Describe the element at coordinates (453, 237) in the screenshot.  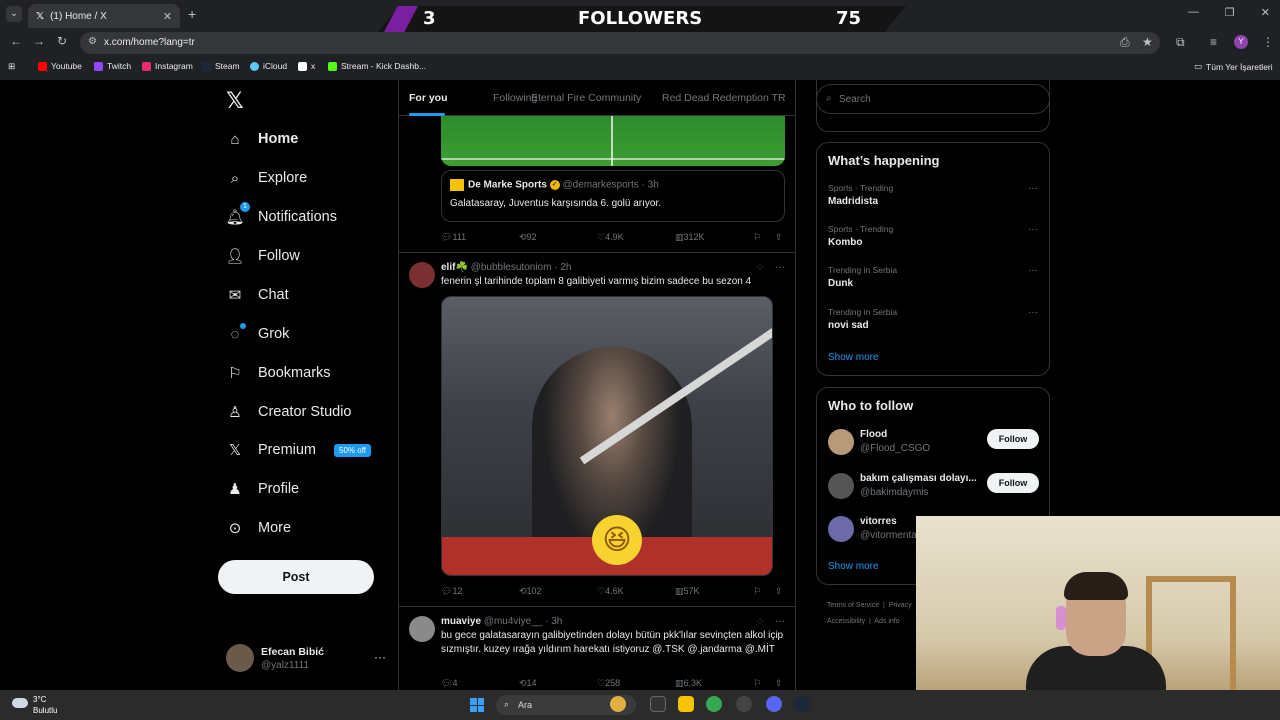
I see `reply-button: 💬︎ 111` at that location.